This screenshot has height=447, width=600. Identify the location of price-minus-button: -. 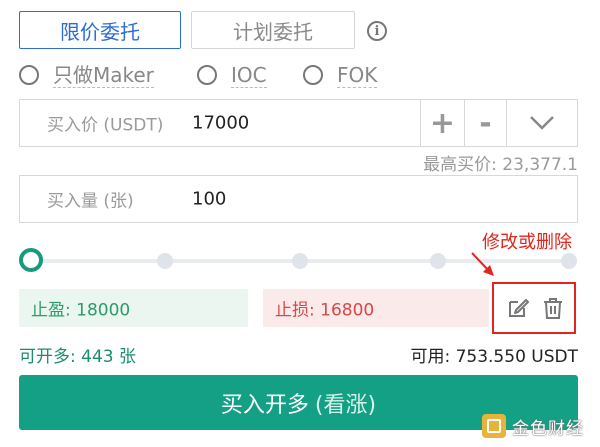
(485, 123).